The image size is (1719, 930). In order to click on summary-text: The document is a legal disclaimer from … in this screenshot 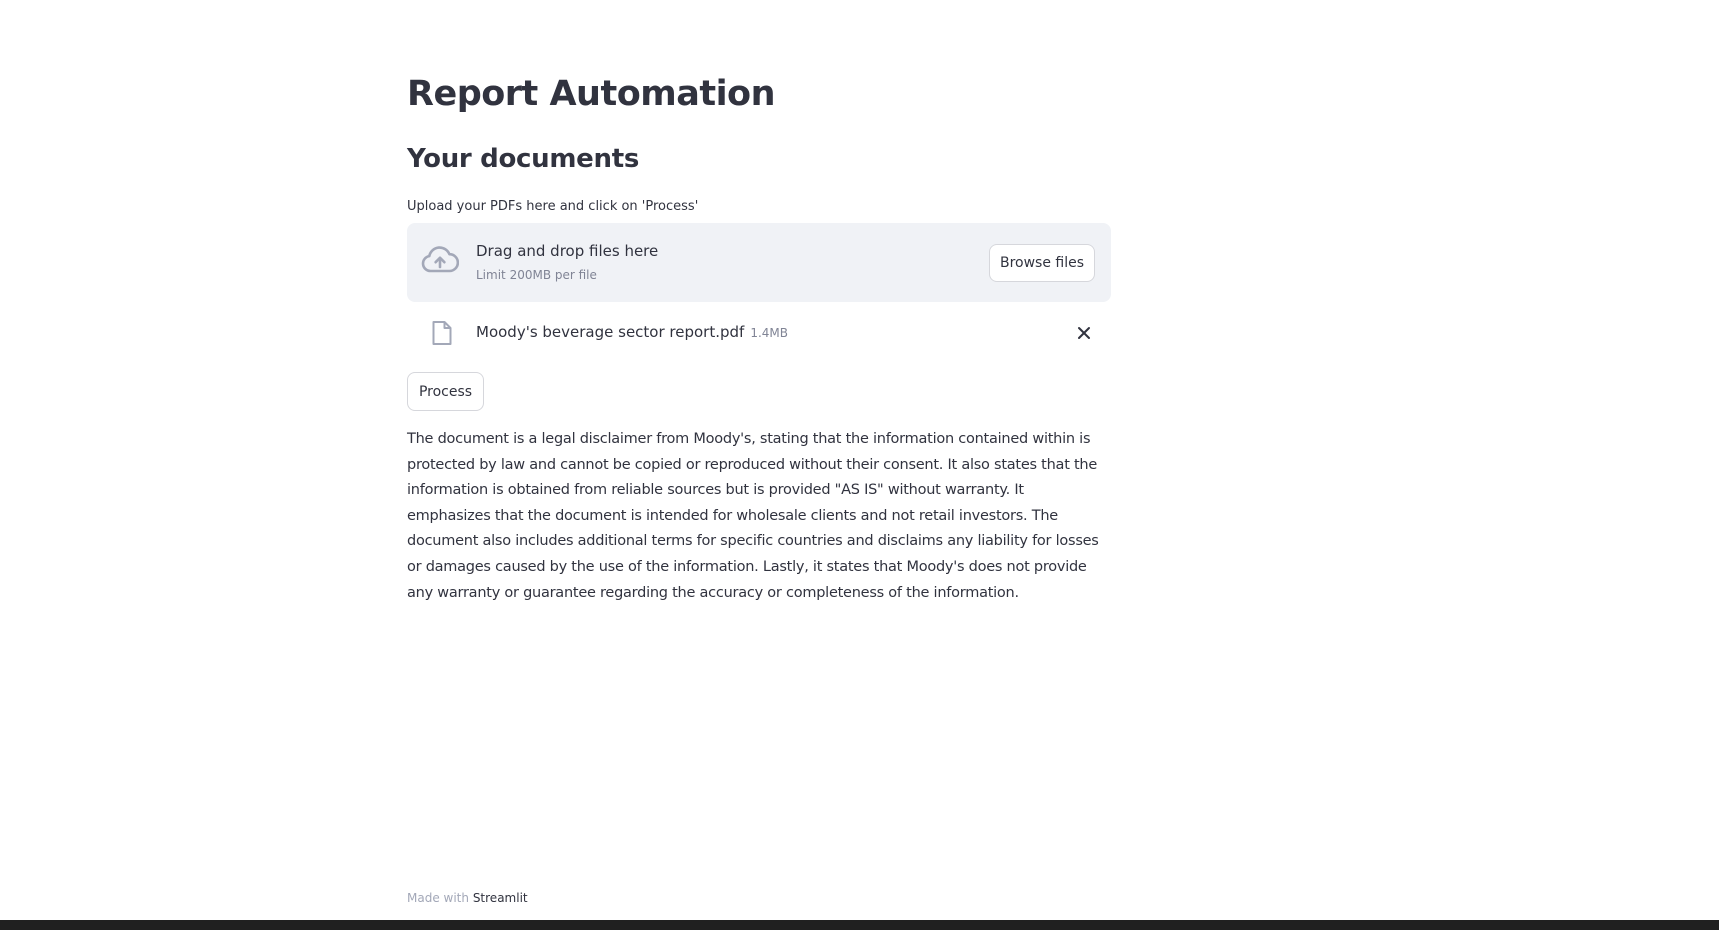, I will do `click(753, 516)`.